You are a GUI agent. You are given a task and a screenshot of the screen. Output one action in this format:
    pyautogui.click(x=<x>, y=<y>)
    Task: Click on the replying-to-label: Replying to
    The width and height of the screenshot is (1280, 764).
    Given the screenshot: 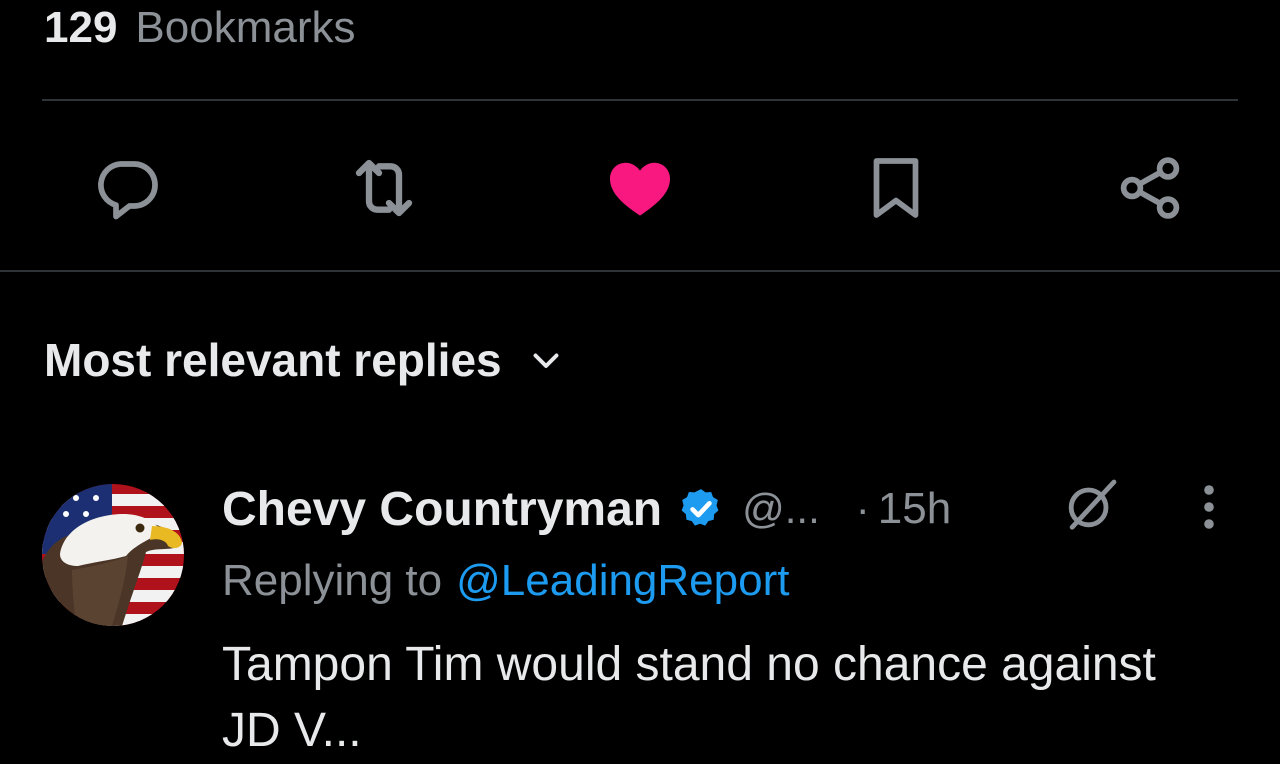 What is the action you would take?
    pyautogui.click(x=332, y=580)
    